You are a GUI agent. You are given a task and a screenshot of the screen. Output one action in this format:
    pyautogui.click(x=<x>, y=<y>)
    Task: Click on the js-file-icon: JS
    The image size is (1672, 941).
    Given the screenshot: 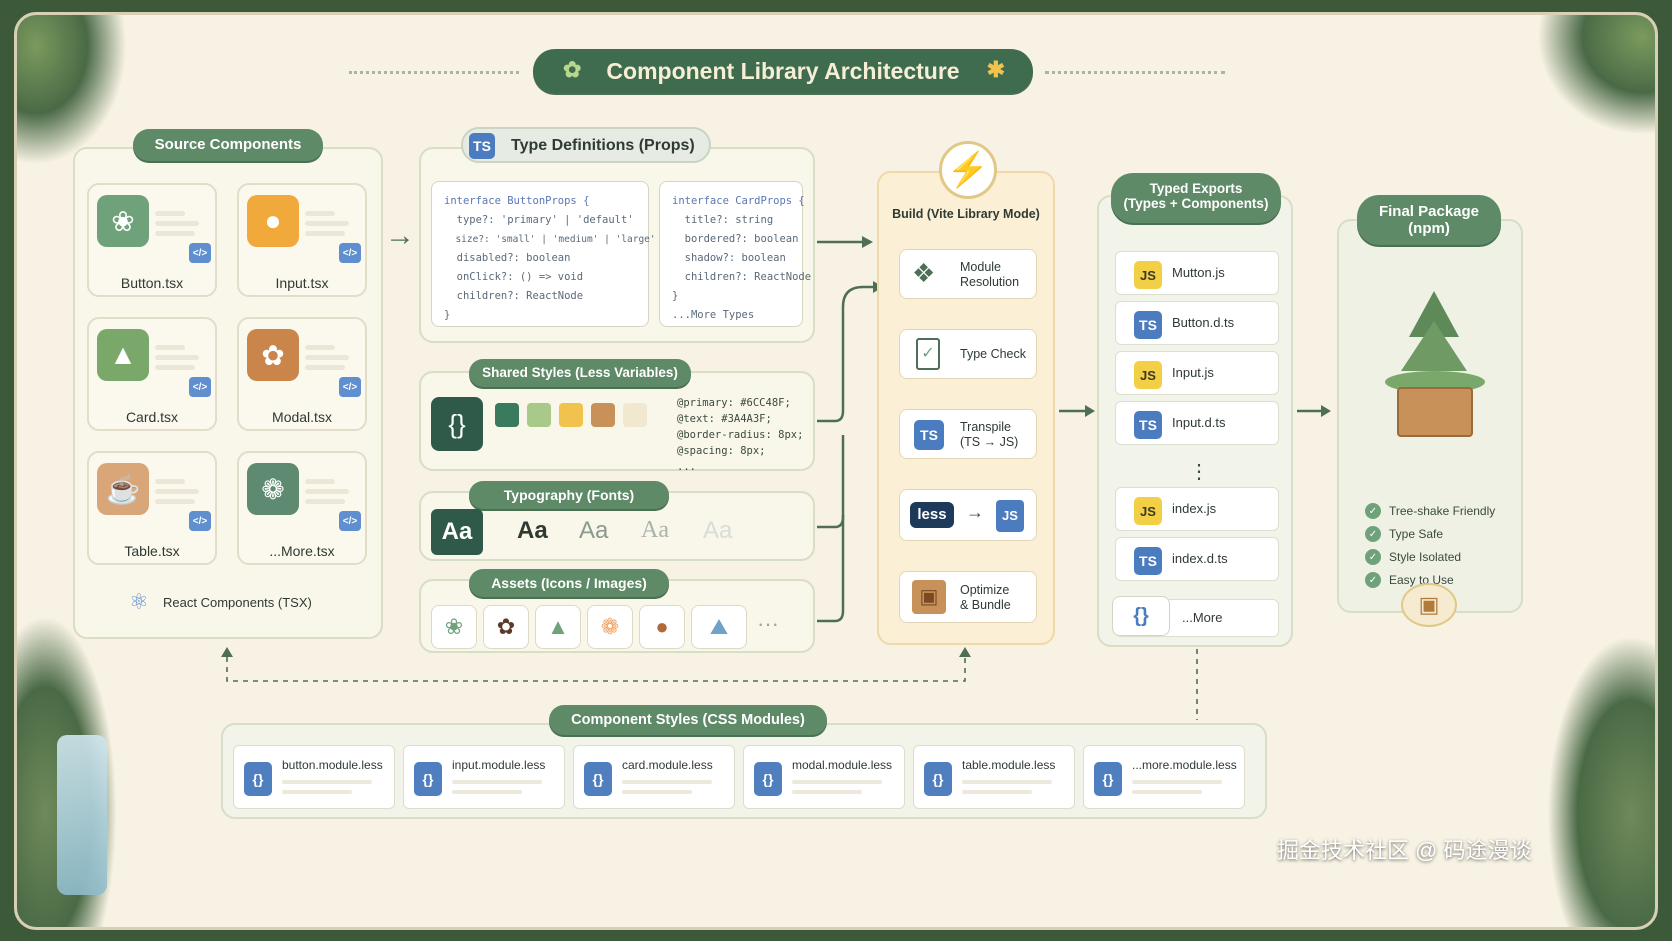 What is the action you would take?
    pyautogui.click(x=1010, y=516)
    